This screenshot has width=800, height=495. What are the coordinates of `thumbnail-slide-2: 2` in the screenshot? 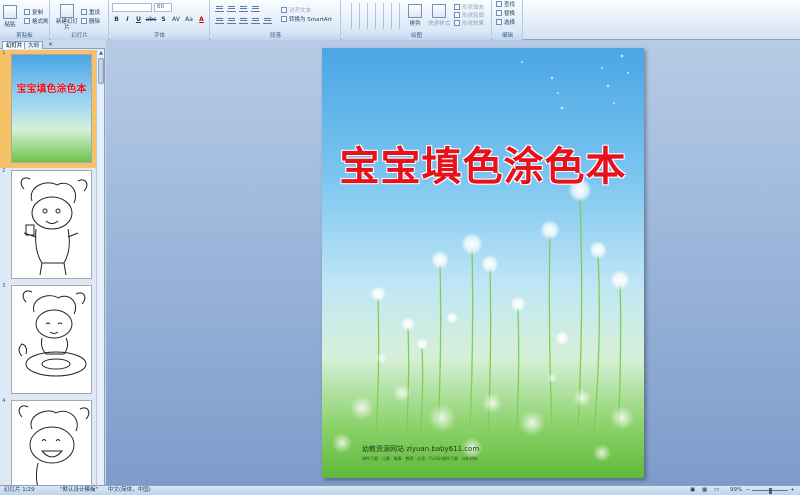 It's located at (48, 225).